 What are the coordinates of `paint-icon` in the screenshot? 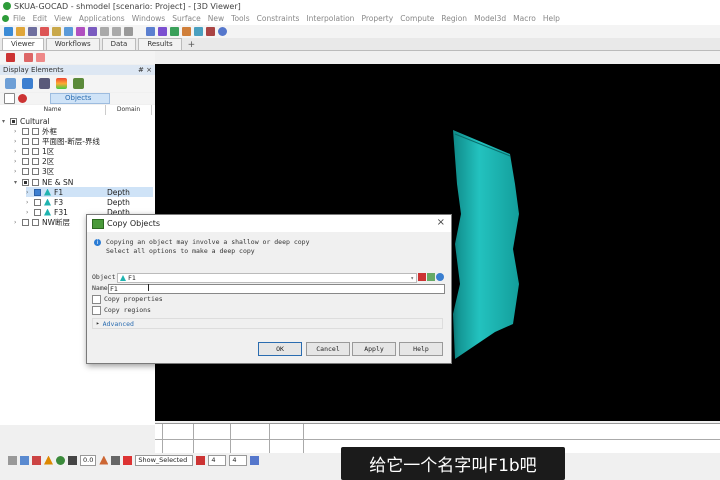 It's located at (201, 460).